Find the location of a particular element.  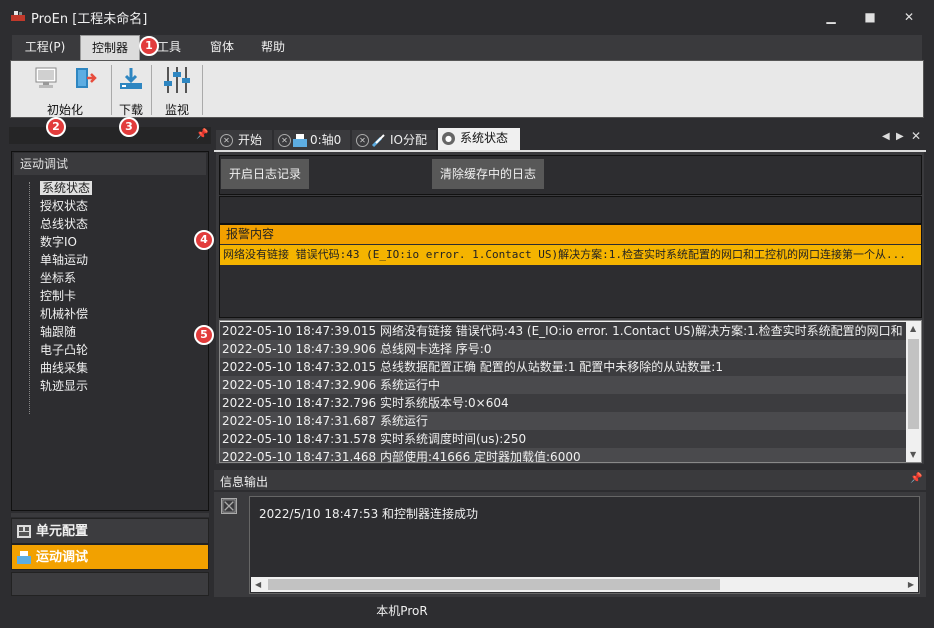

annotation-badge: 3 is located at coordinates (129, 127).